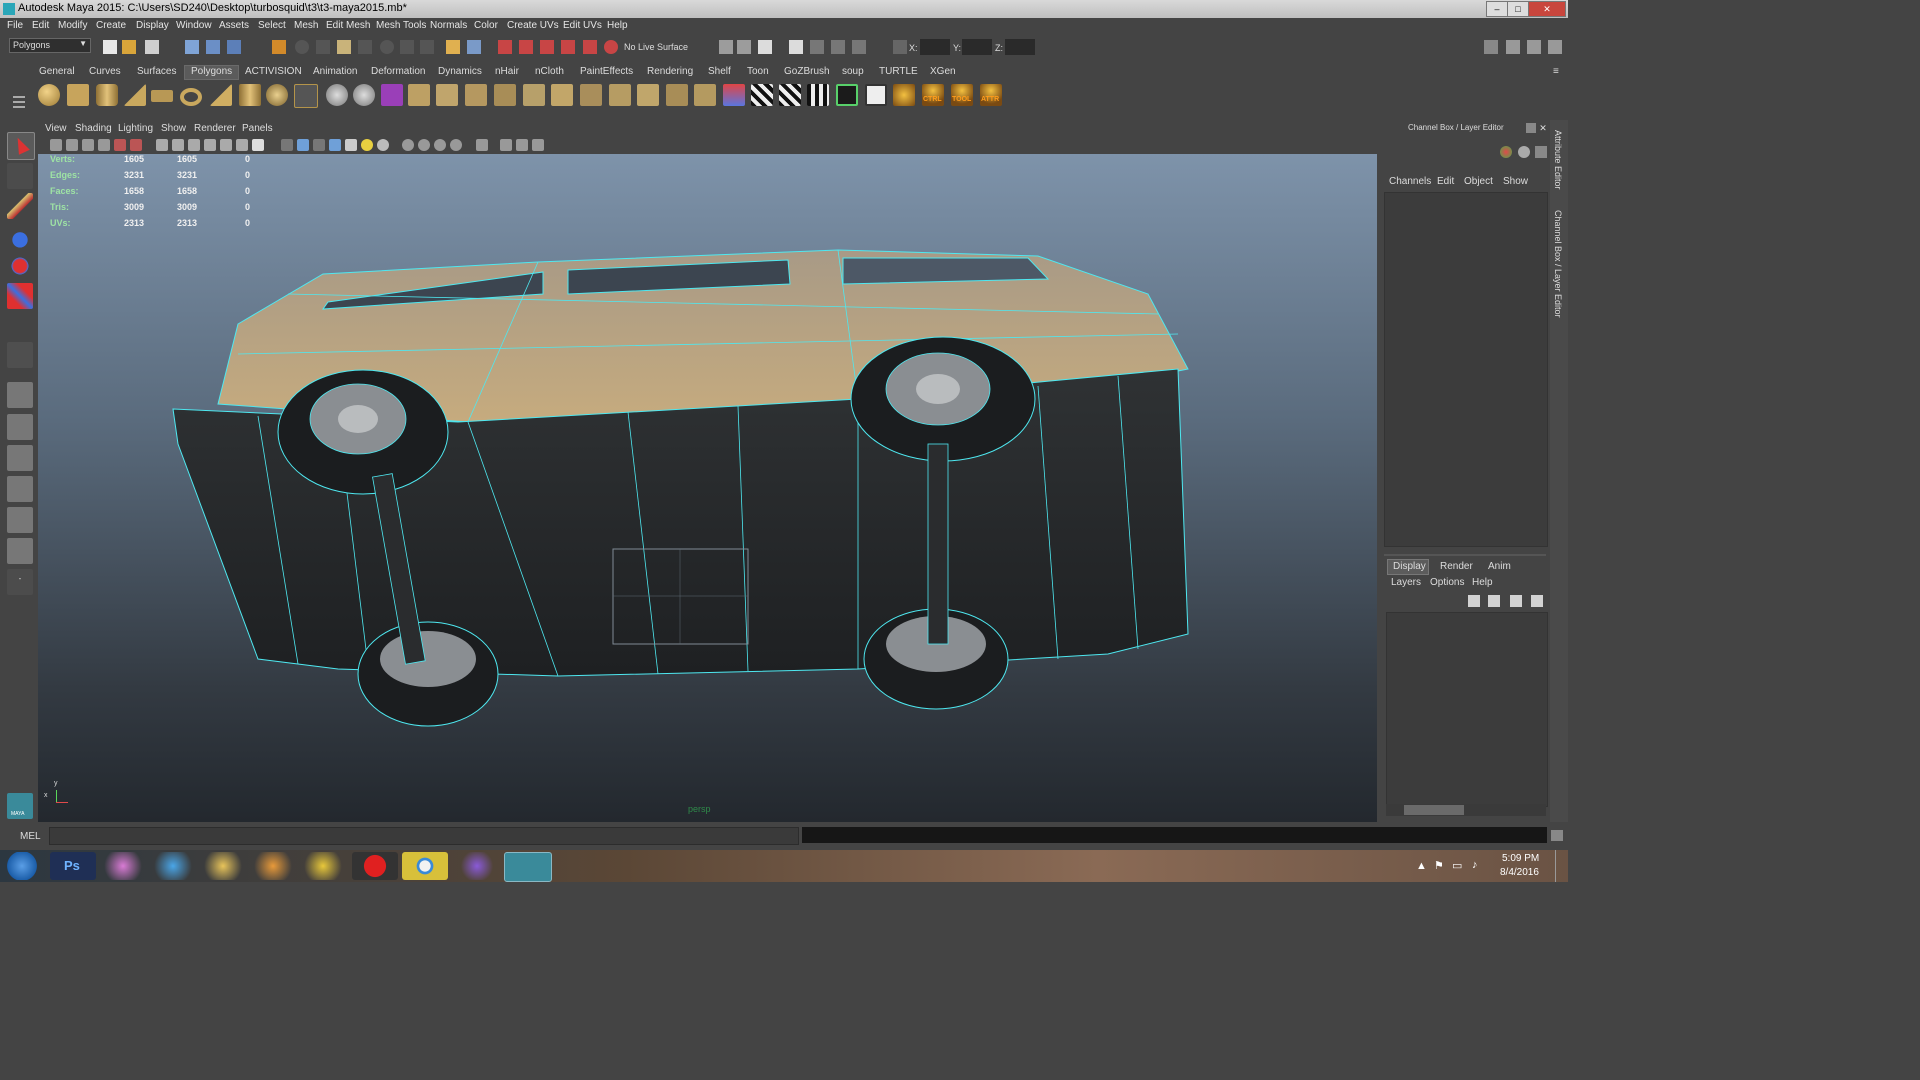 The image size is (1920, 1080). What do you see at coordinates (221, 95) in the screenshot?
I see `poly-prism-icon` at bounding box center [221, 95].